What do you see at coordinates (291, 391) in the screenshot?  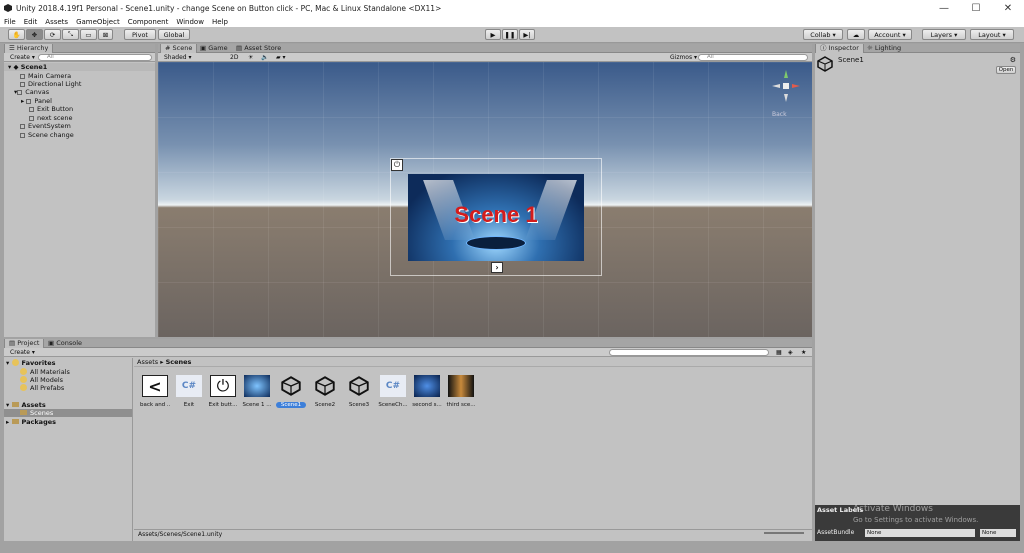 I see `asset-item: Scene1` at bounding box center [291, 391].